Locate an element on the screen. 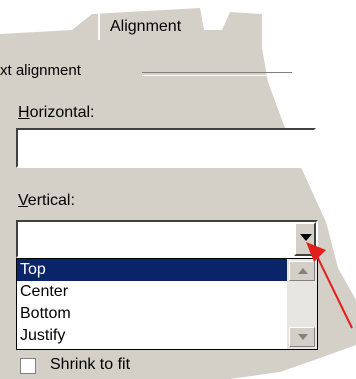  red-arrow-icon is located at coordinates (329, 285).